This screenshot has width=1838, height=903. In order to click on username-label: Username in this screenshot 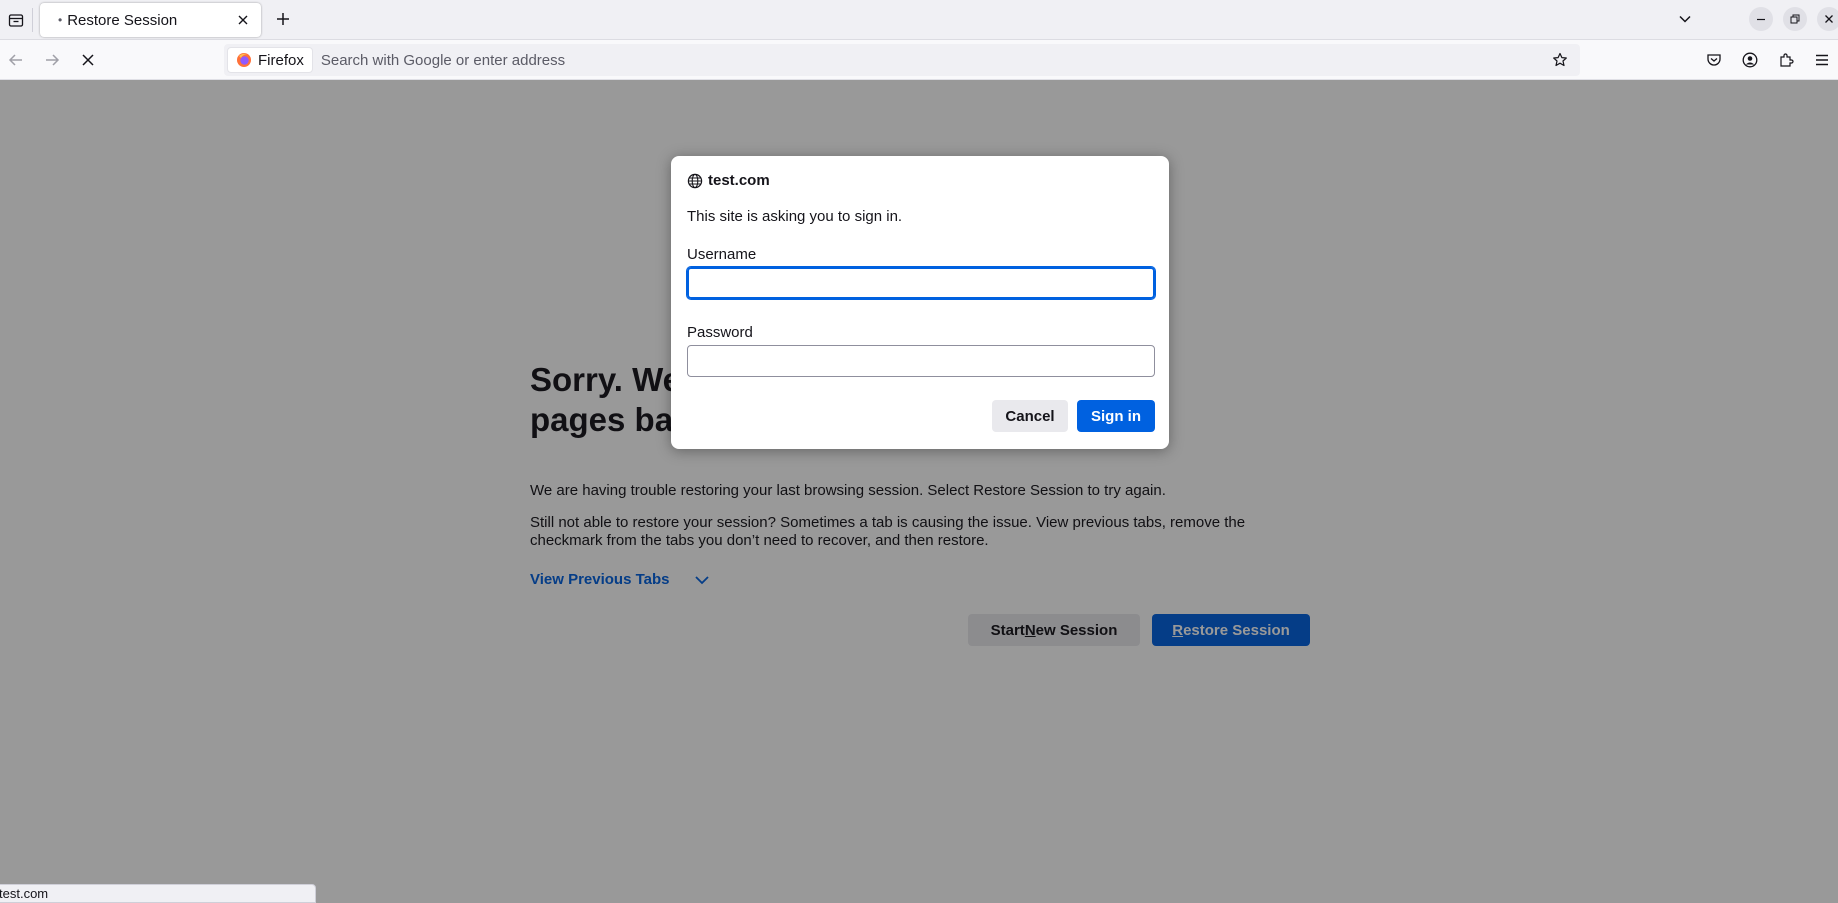, I will do `click(722, 254)`.